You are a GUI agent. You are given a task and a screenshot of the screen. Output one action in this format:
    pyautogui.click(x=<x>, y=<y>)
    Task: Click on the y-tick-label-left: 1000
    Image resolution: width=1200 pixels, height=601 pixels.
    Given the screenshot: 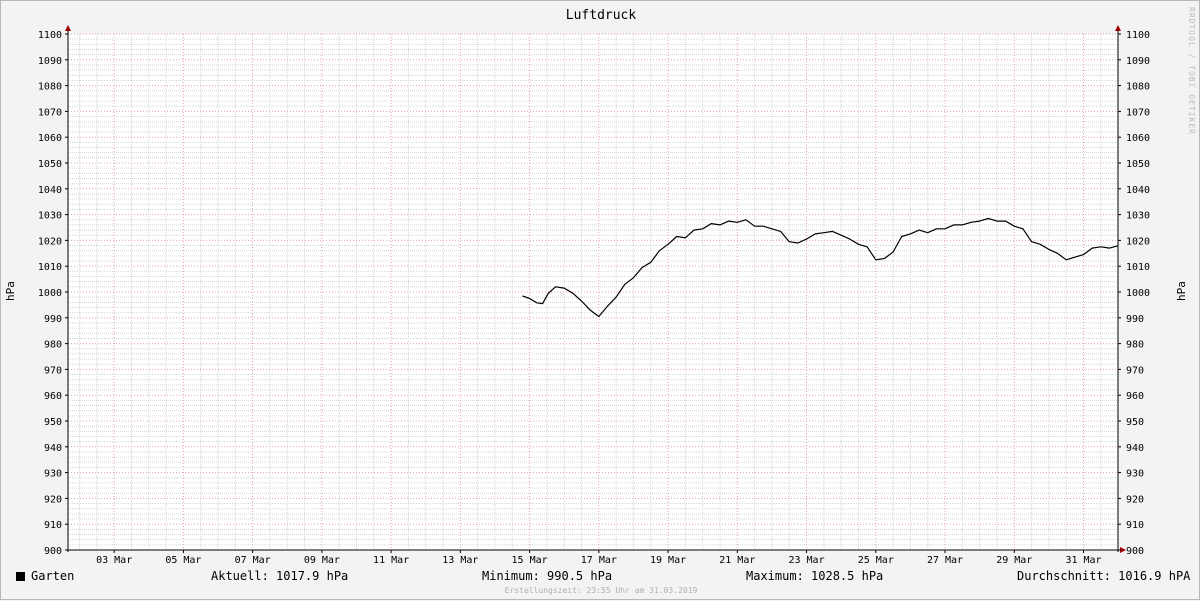 What is the action you would take?
    pyautogui.click(x=50, y=293)
    